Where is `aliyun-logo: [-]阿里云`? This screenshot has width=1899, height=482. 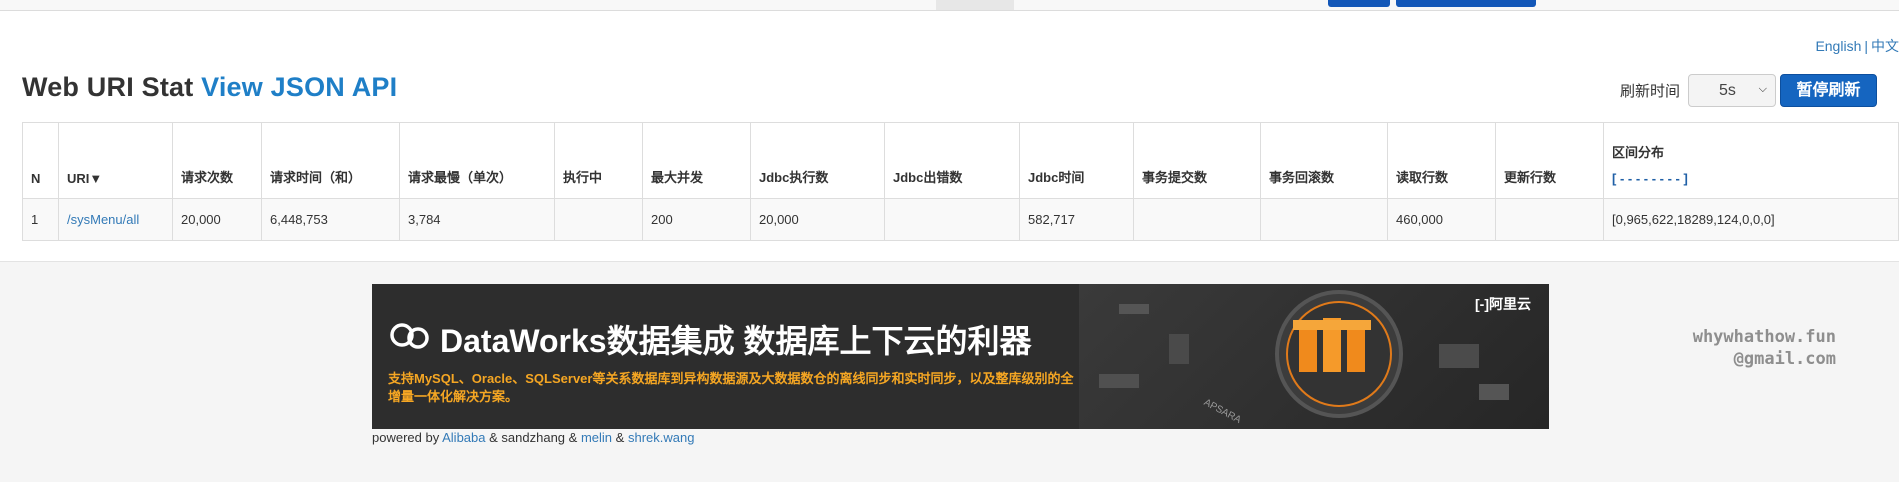 aliyun-logo: [-]阿里云 is located at coordinates (1503, 304).